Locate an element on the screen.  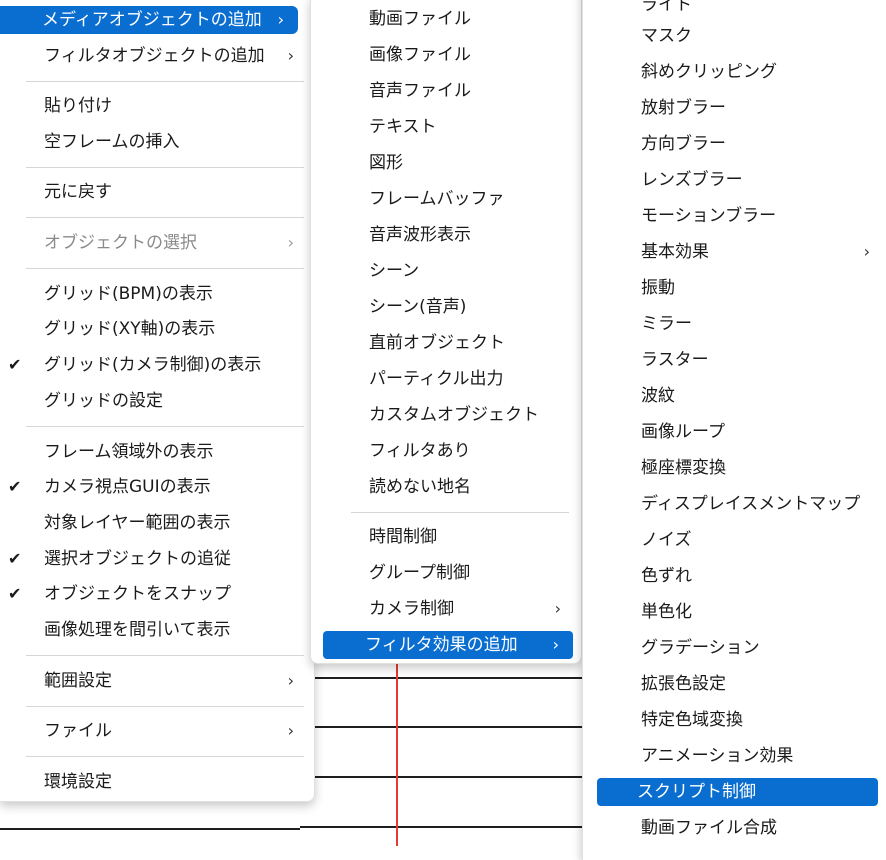
menu-item-follow-selected: ✔ 選択オブジェクトの追従 is located at coordinates (155, 559).